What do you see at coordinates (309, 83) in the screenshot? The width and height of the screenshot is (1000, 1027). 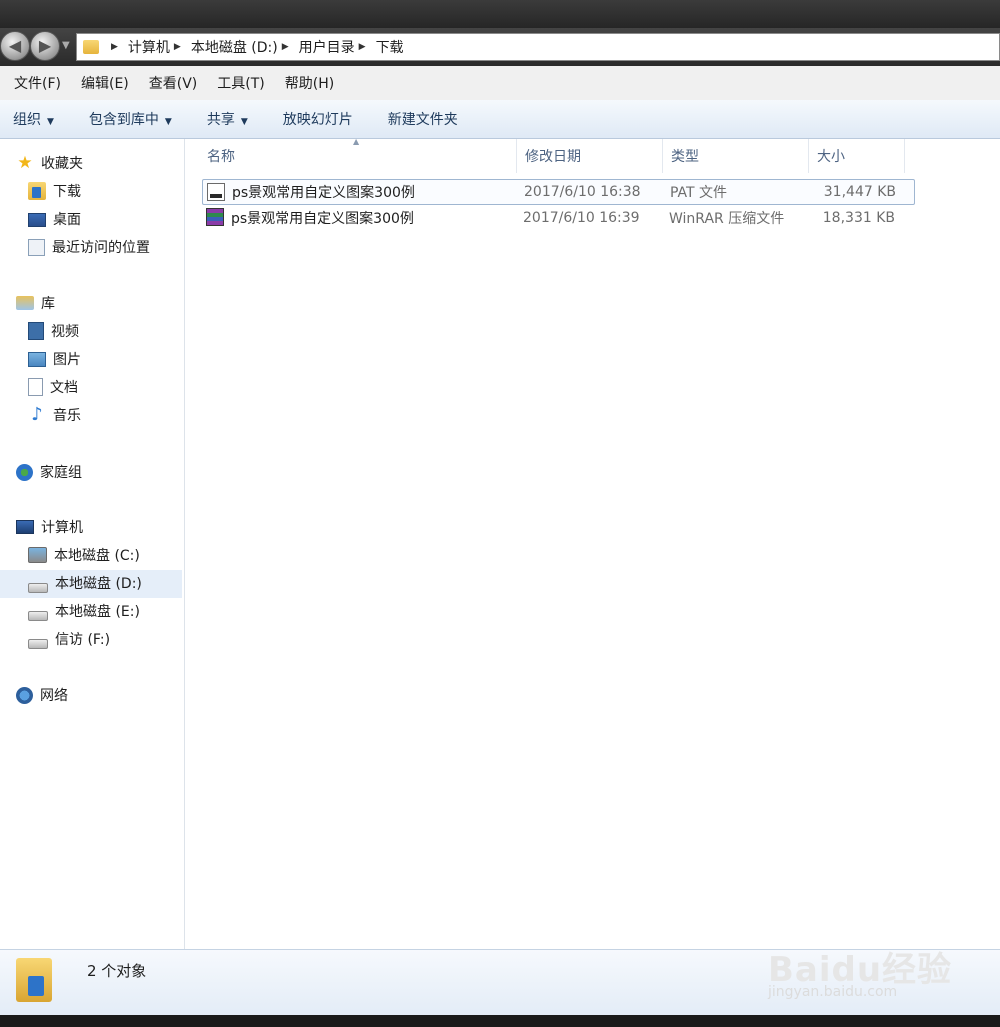 I see `menu-help: 帮助(H)` at bounding box center [309, 83].